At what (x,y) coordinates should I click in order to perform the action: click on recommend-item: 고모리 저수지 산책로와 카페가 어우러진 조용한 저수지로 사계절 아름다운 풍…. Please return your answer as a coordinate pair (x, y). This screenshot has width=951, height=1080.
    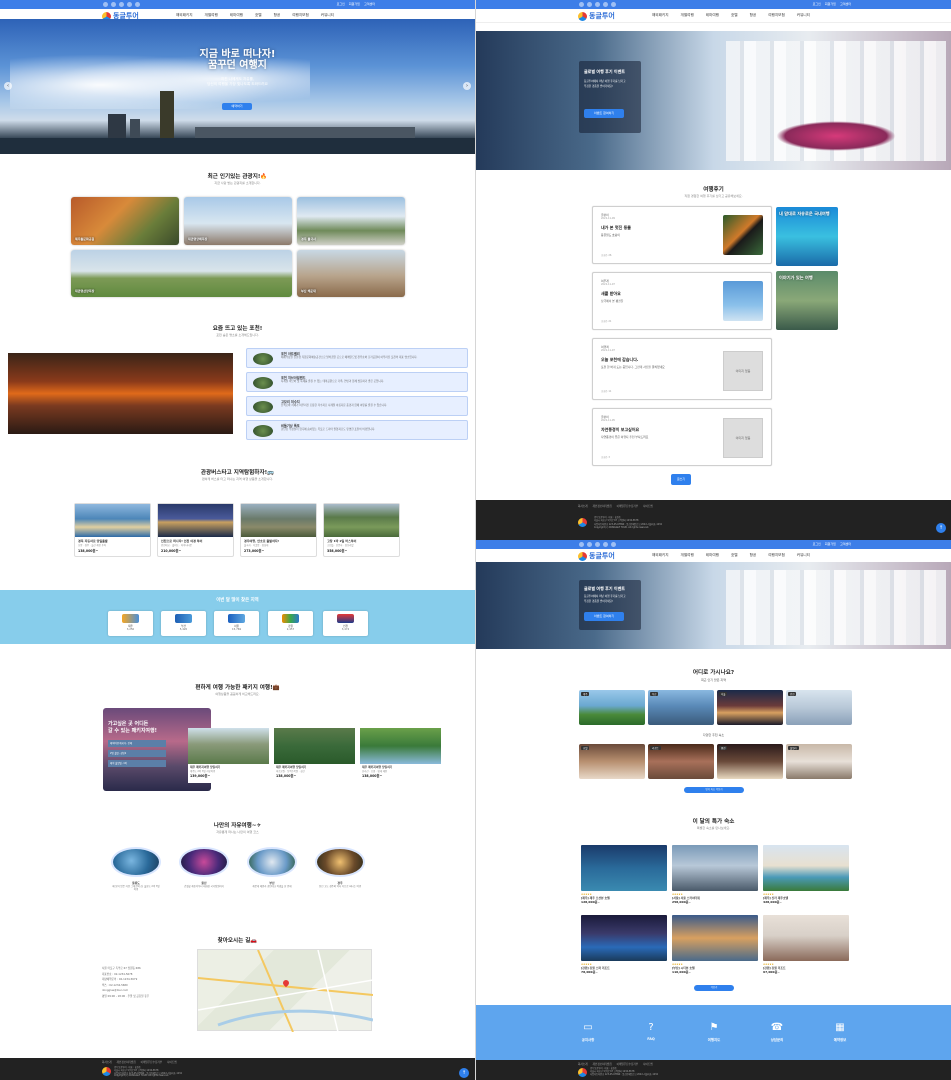
    Looking at the image, I should click on (357, 406).